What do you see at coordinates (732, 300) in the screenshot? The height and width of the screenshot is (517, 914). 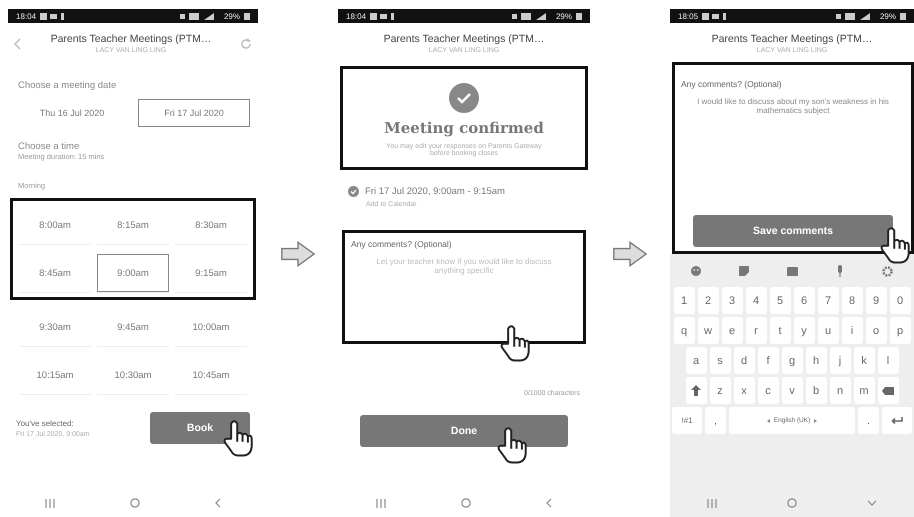 I see `keyboard-key: 3` at bounding box center [732, 300].